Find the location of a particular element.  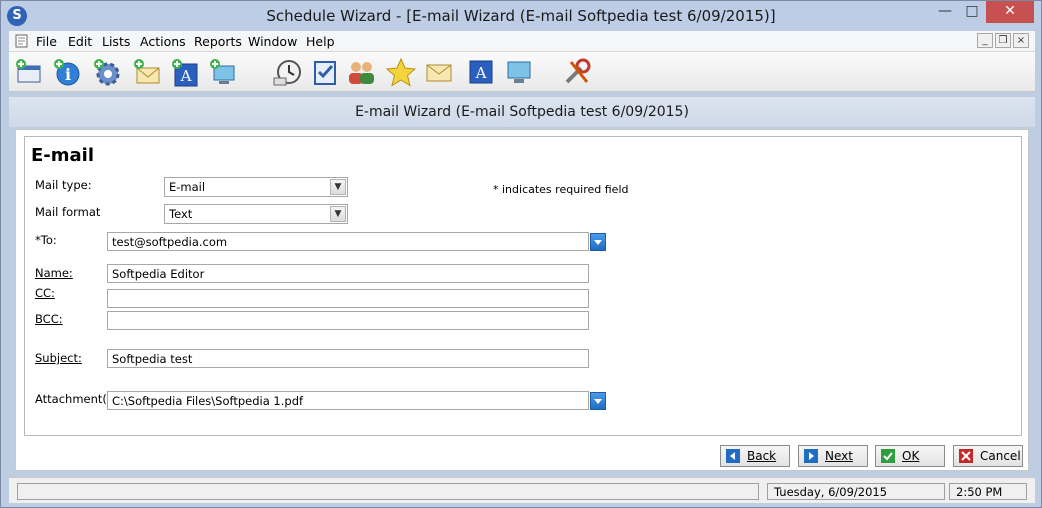

subject-label: Subject: is located at coordinates (58, 358).